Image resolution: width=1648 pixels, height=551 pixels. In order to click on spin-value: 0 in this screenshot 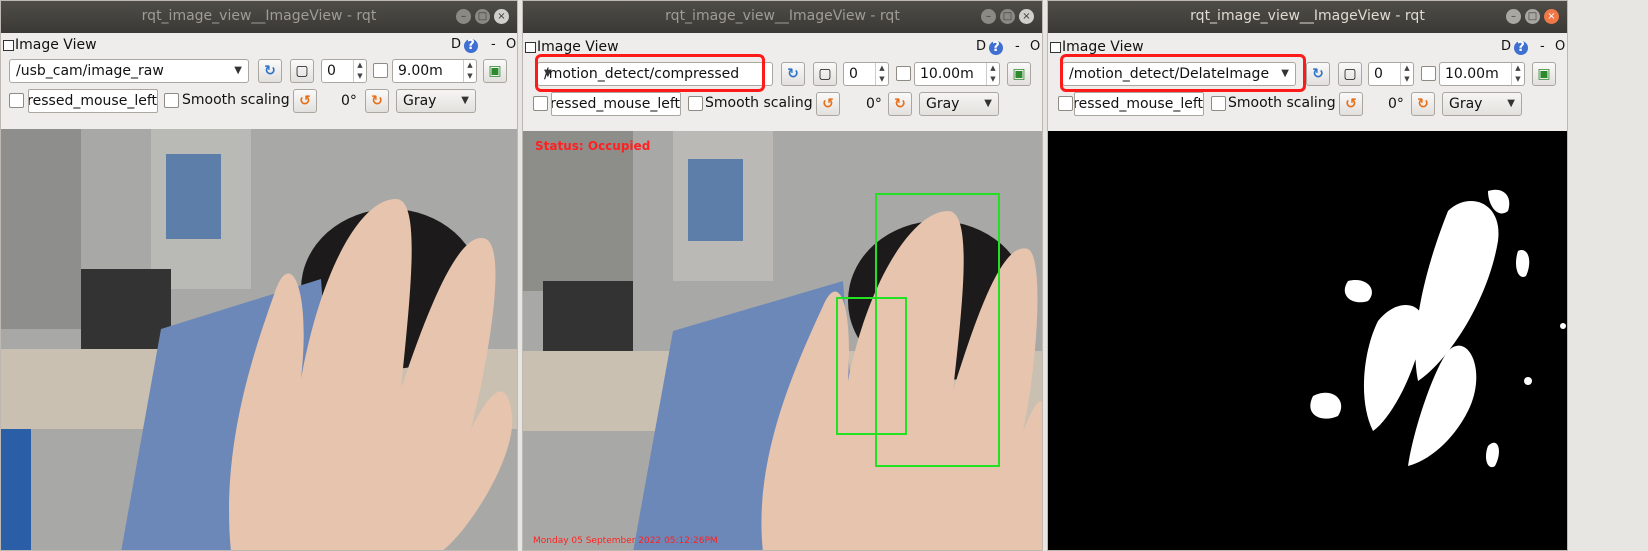, I will do `click(853, 74)`.